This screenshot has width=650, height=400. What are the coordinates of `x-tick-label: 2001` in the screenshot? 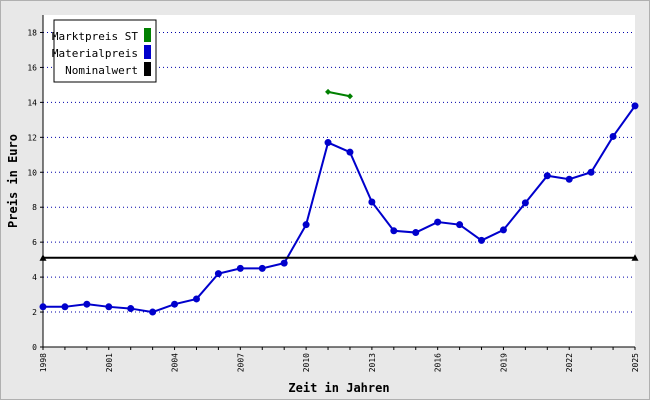 It's located at (109, 362).